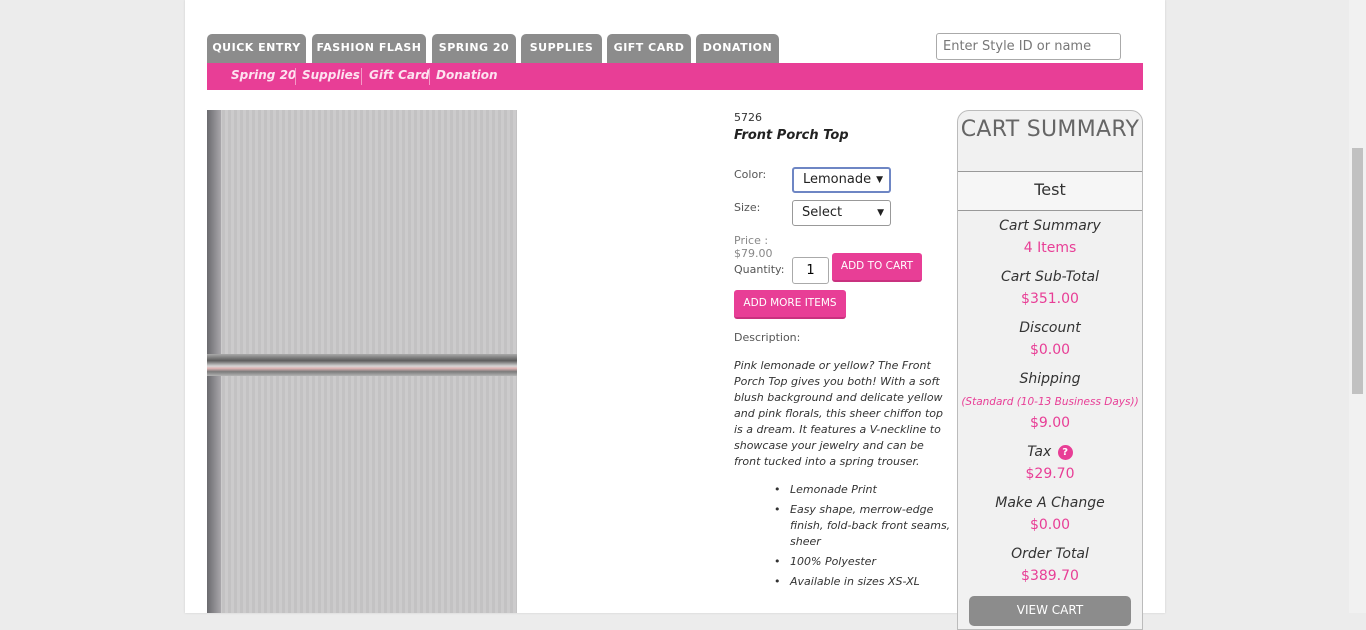 Image resolution: width=1366 pixels, height=630 pixels. I want to click on description-label: Description:, so click(767, 337).